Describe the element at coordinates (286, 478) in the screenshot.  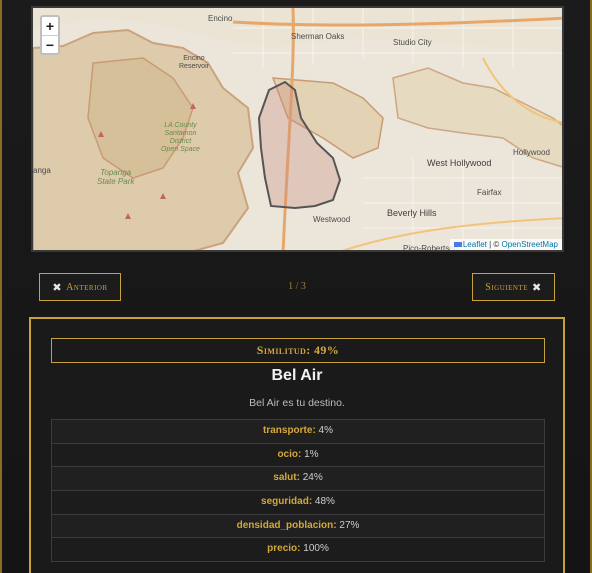
I see `stat-key: salut:` at that location.